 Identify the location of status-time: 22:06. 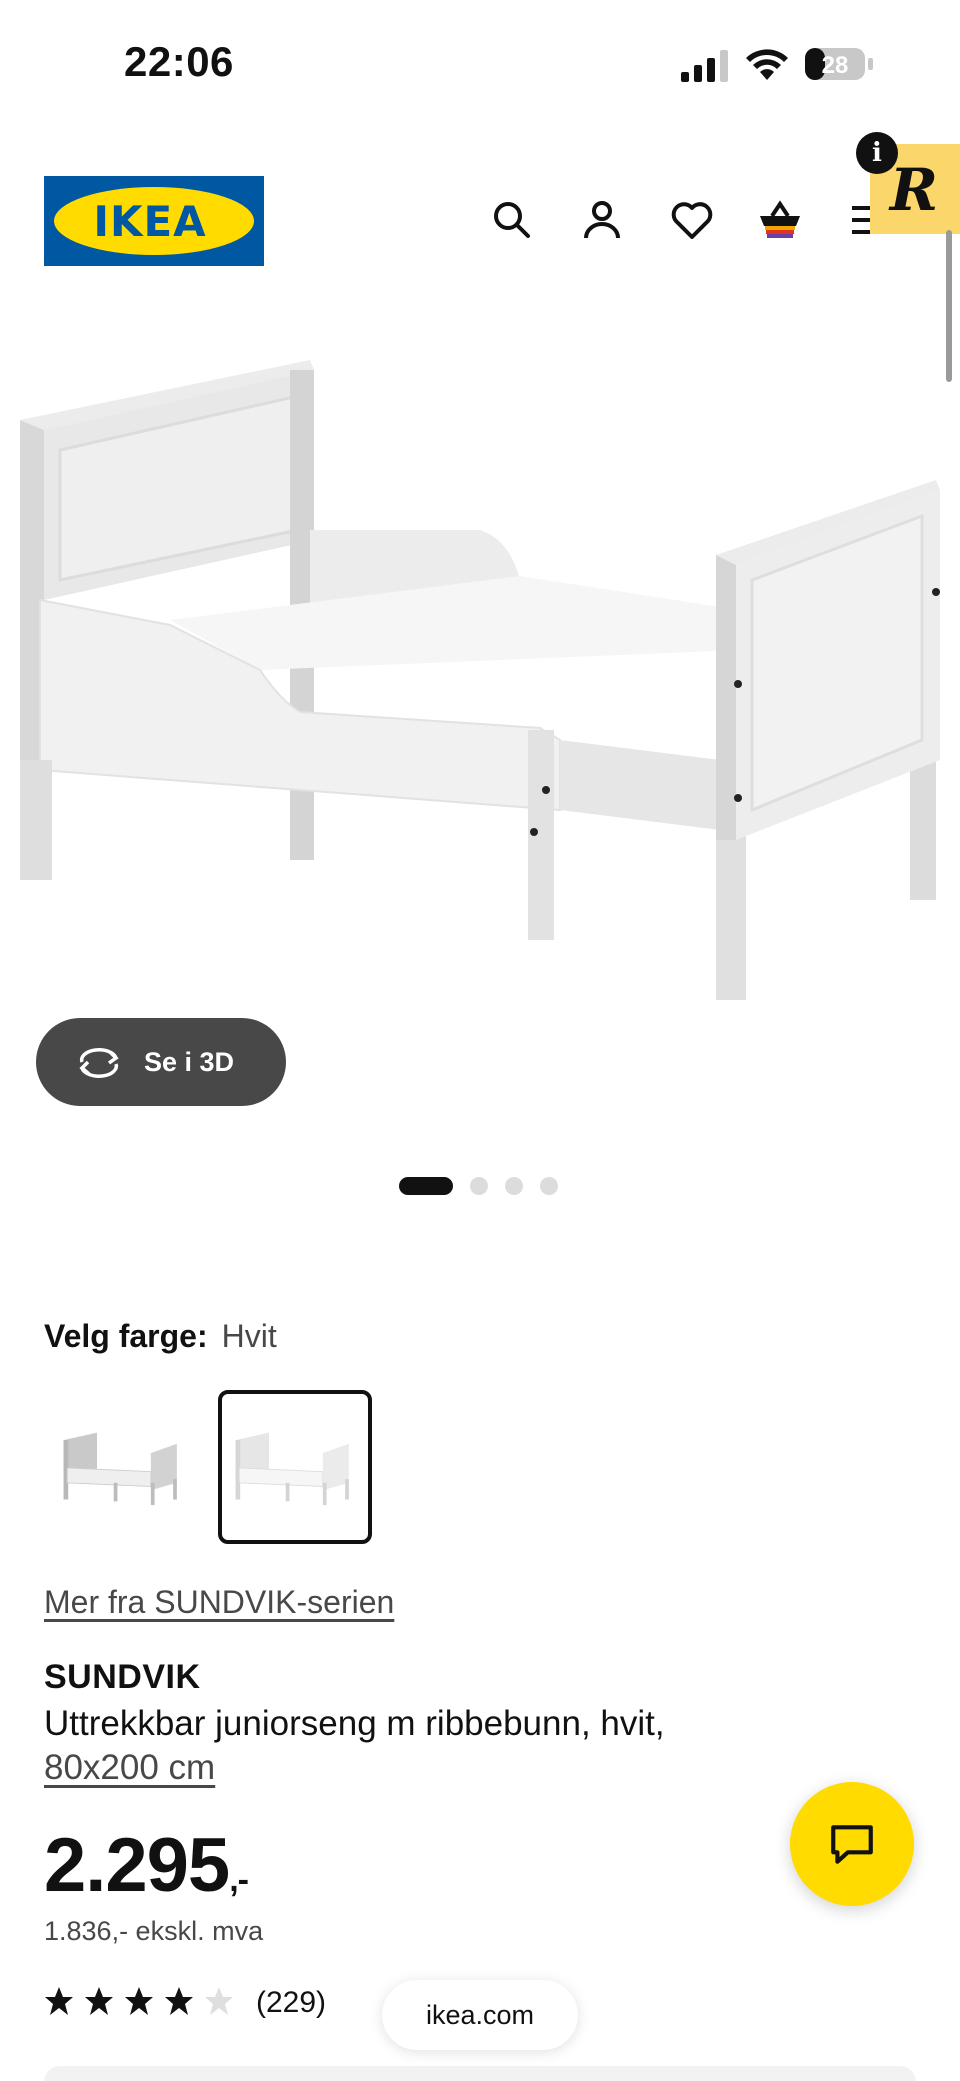
(179, 61).